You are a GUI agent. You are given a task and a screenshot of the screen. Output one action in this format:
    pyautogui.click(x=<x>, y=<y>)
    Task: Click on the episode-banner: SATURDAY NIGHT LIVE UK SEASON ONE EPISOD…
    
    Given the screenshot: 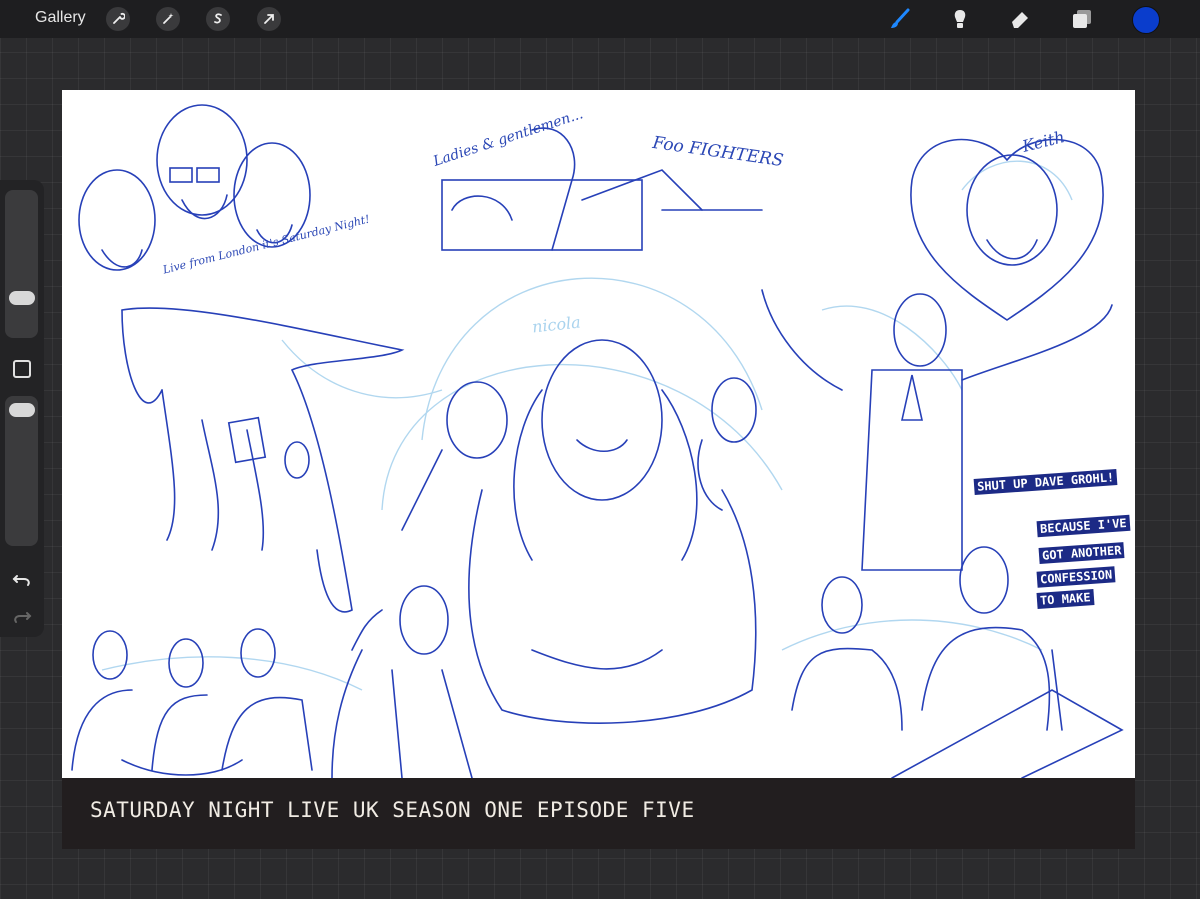 What is the action you would take?
    pyautogui.click(x=598, y=813)
    